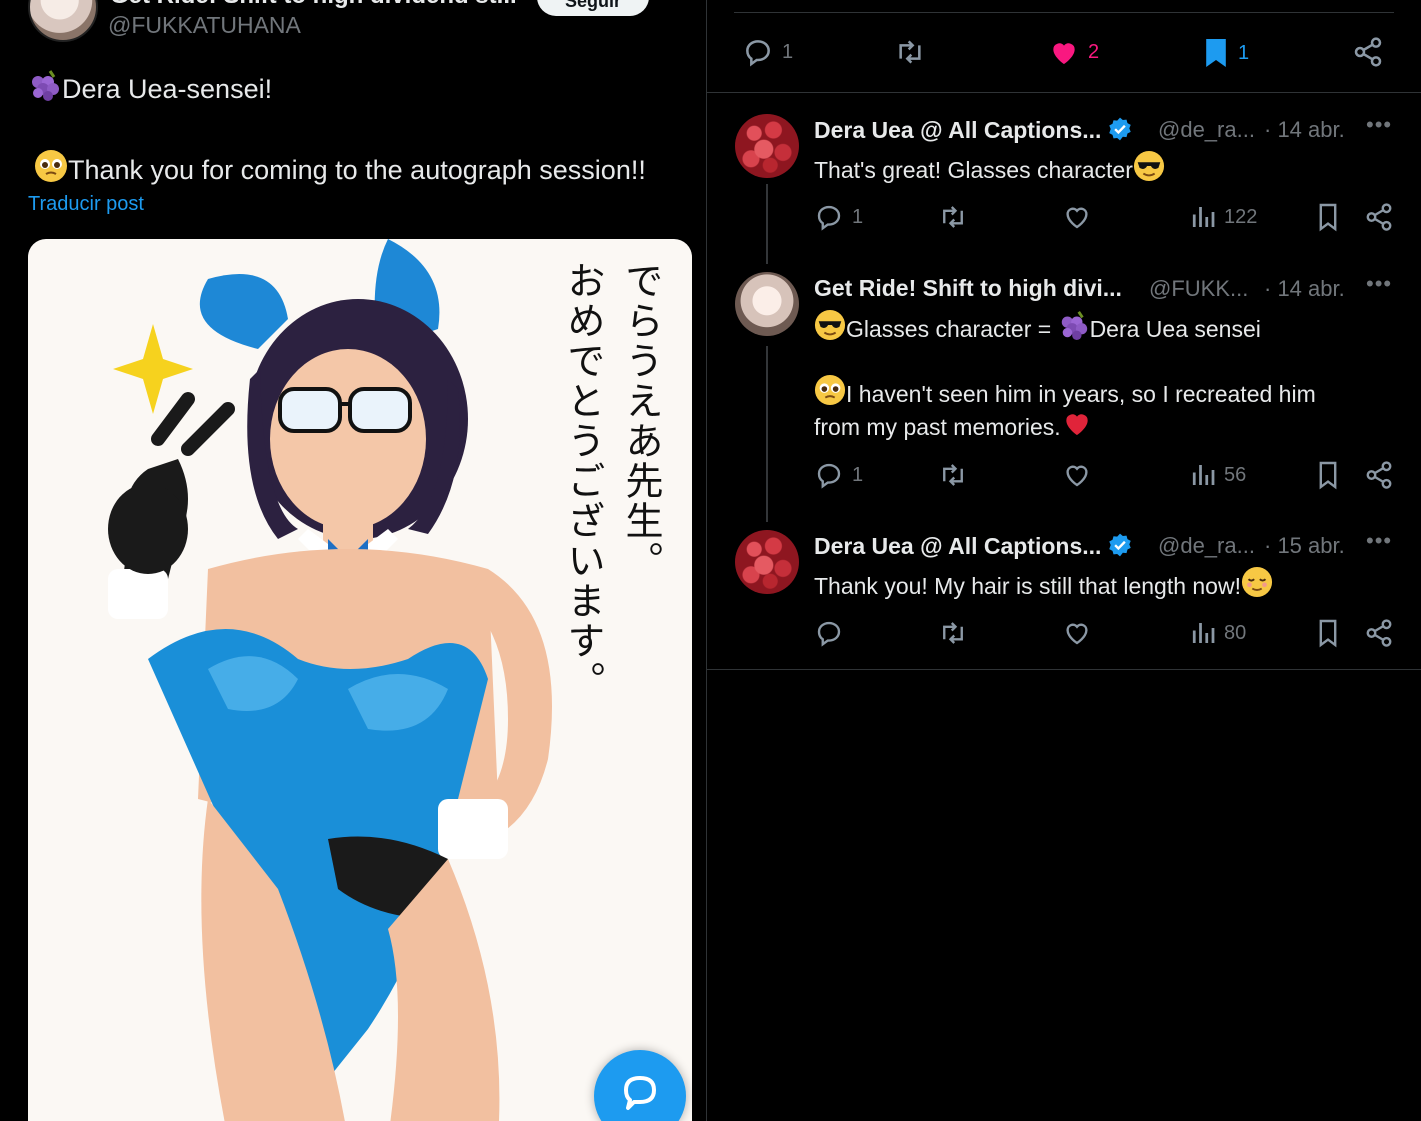  What do you see at coordinates (937, 427) in the screenshot?
I see `reply-text-segment: from my past memories.` at bounding box center [937, 427].